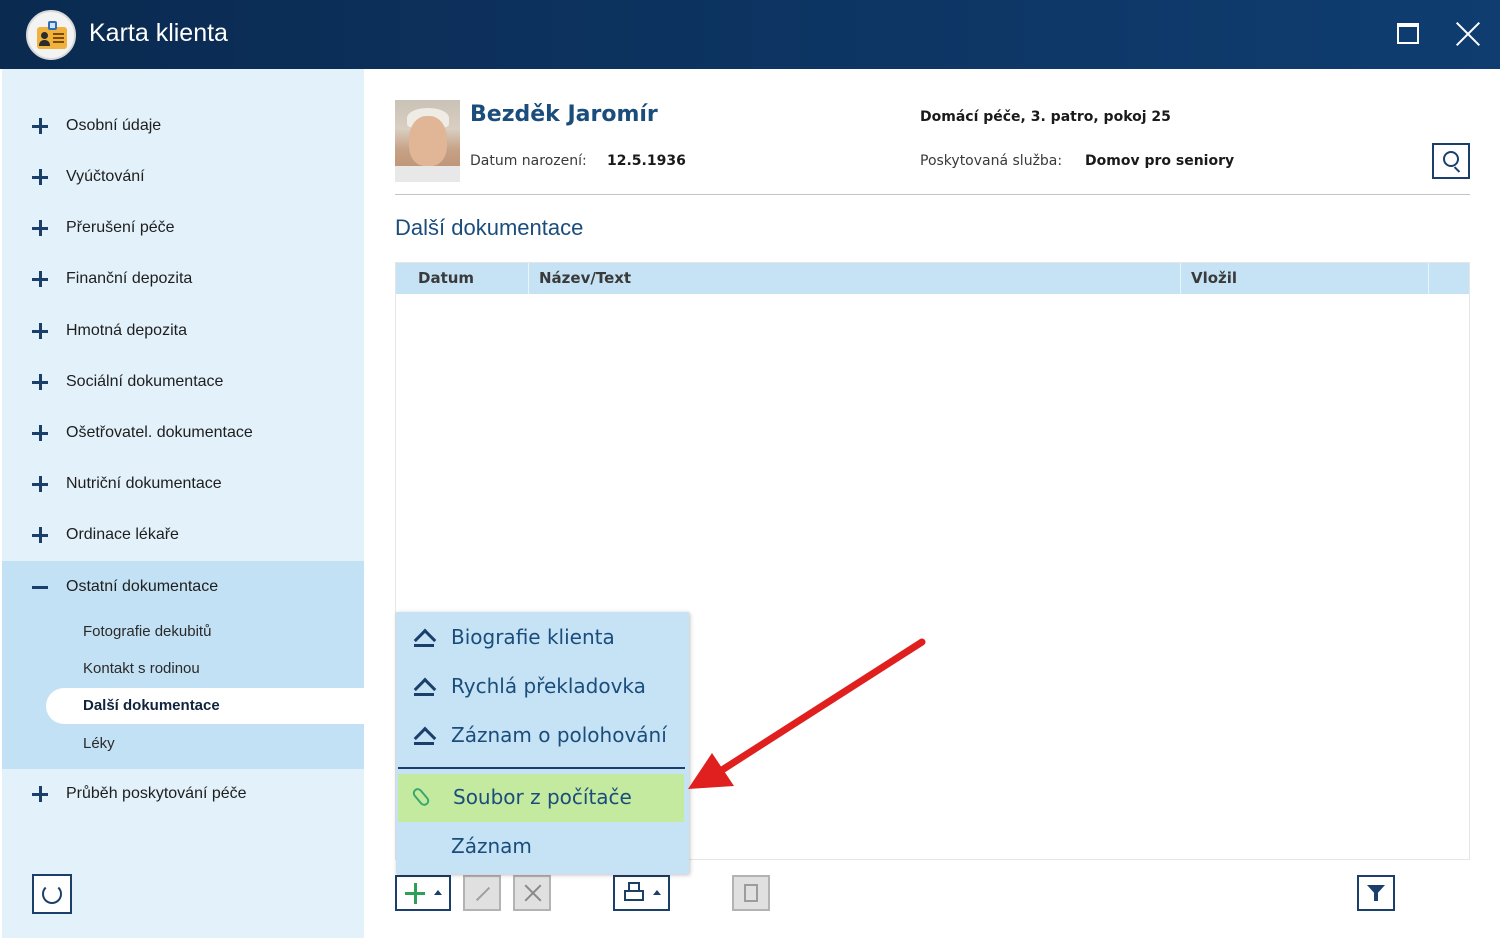  I want to click on sidebar-item-label: Ostatní dokumentace, so click(142, 586).